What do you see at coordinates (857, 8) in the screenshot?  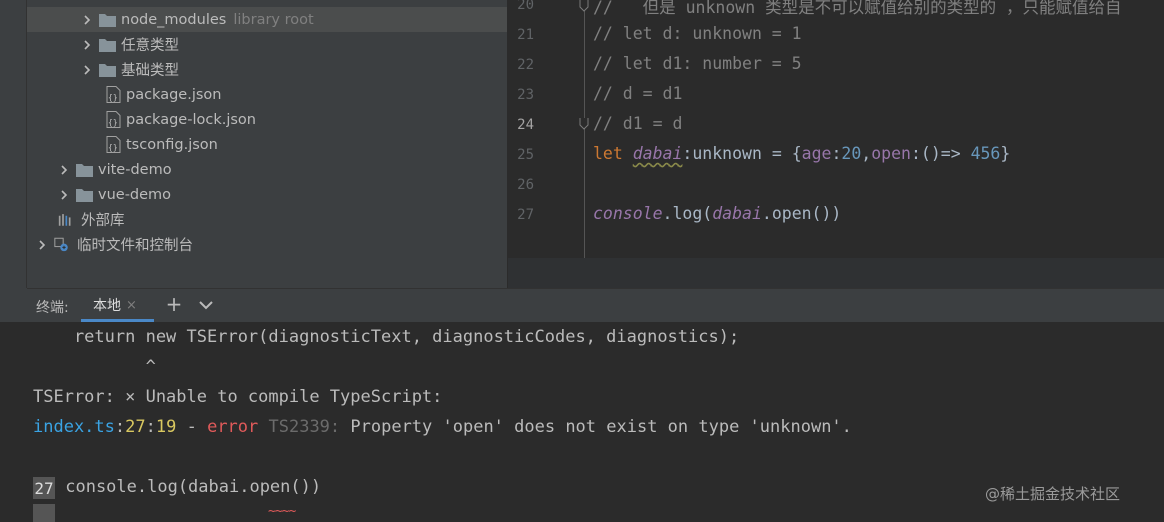 I see `code-line-20: // 但是 unknown 类型是不可以赋值给别的类型的 ，只能赋值给自` at bounding box center [857, 8].